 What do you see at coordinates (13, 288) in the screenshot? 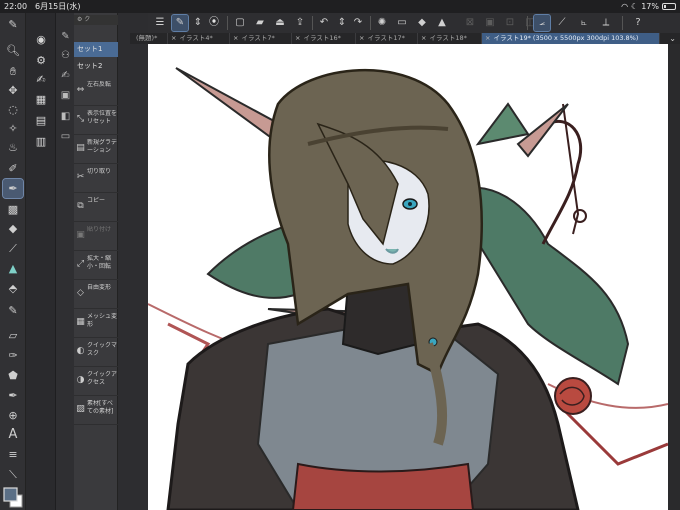
I see `bucket-tool-icon: ⬘` at bounding box center [13, 288].